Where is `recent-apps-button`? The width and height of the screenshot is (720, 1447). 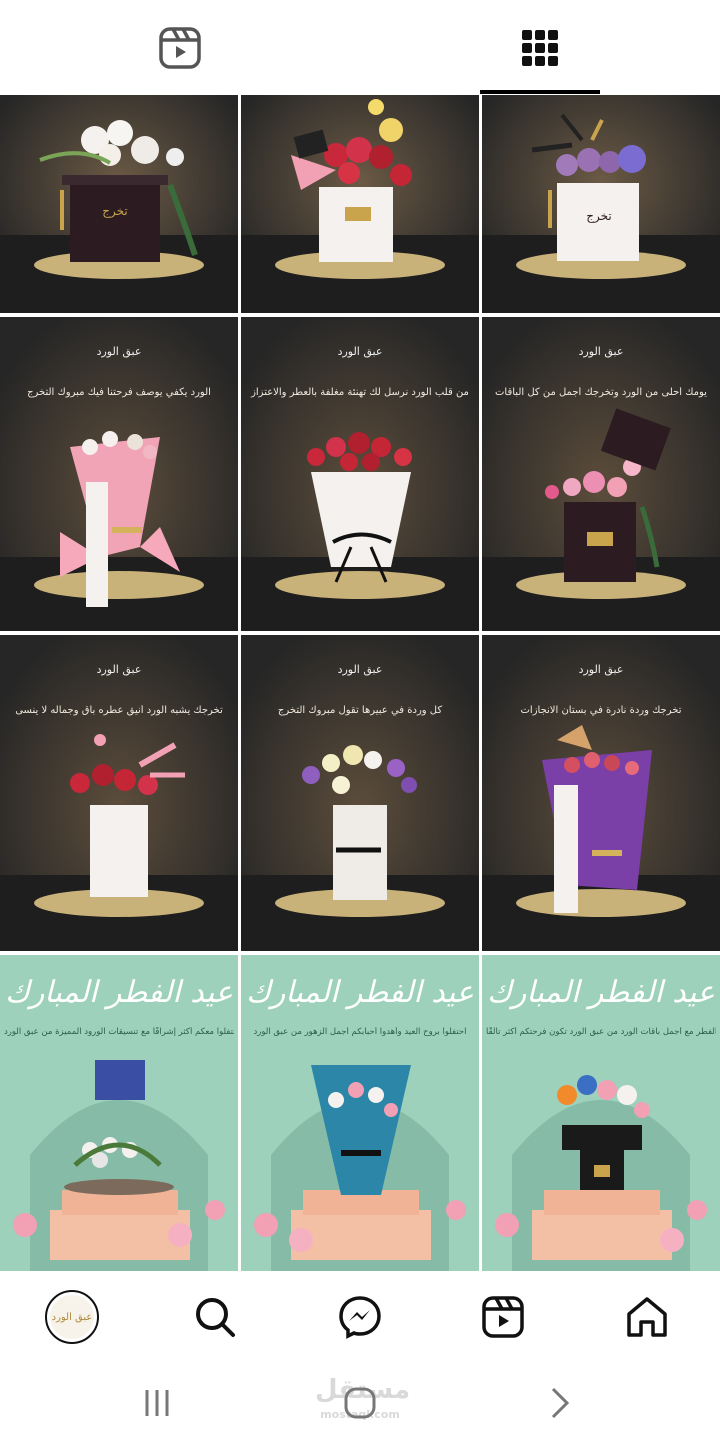 recent-apps-button is located at coordinates (157, 1402).